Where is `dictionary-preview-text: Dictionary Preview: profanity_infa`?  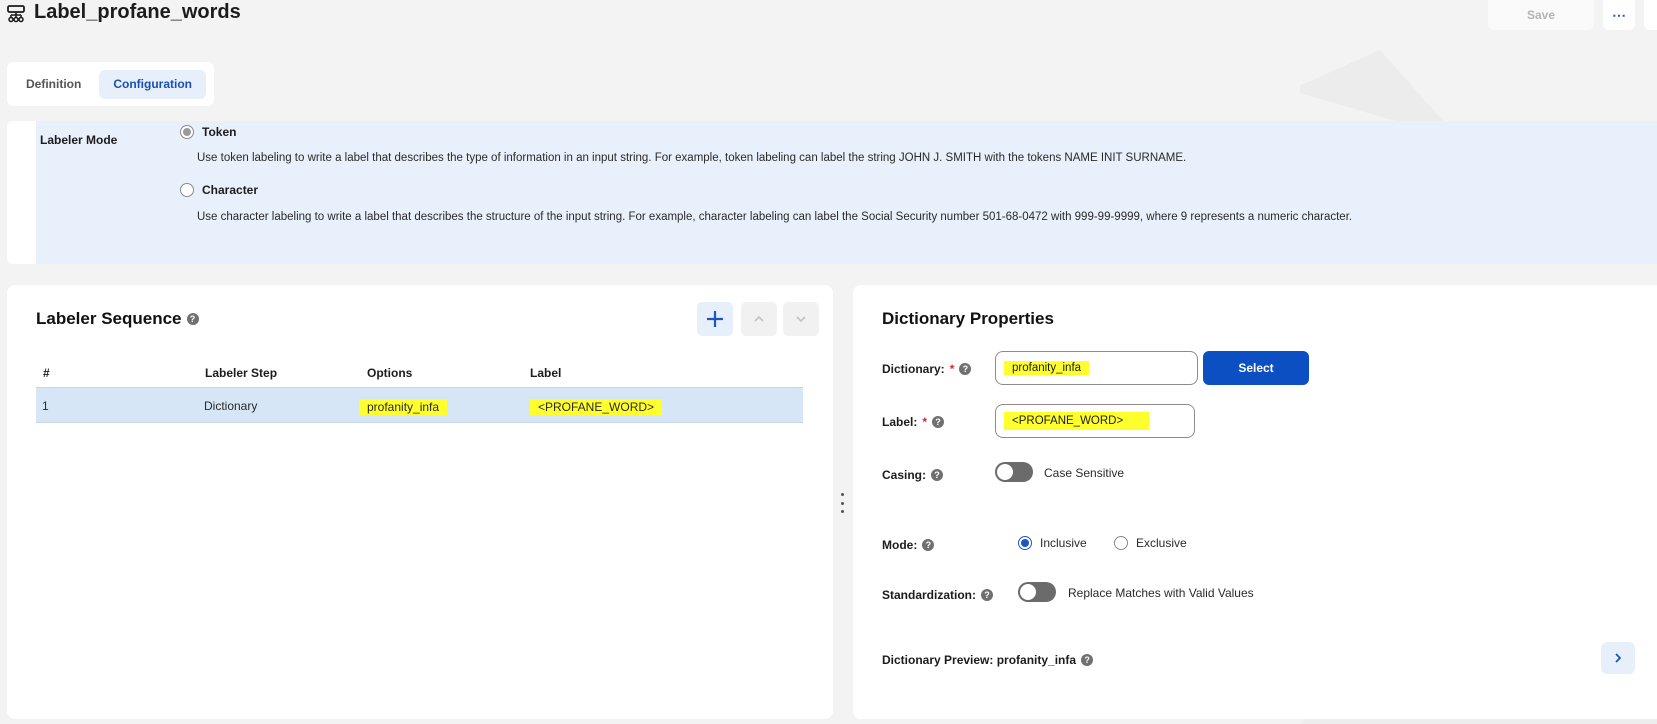 dictionary-preview-text: Dictionary Preview: profanity_infa is located at coordinates (979, 660).